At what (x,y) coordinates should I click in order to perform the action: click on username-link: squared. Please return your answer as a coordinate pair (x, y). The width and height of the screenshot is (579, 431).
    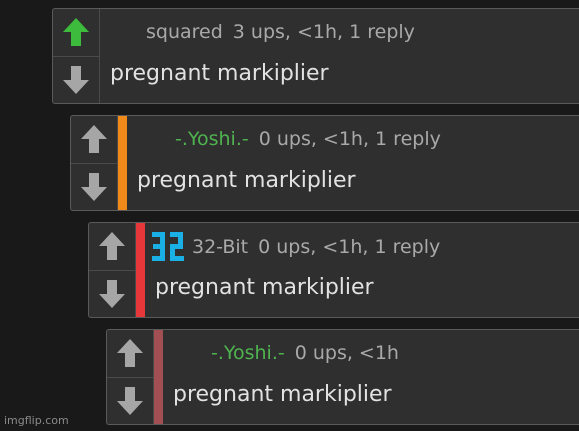
    Looking at the image, I should click on (184, 32).